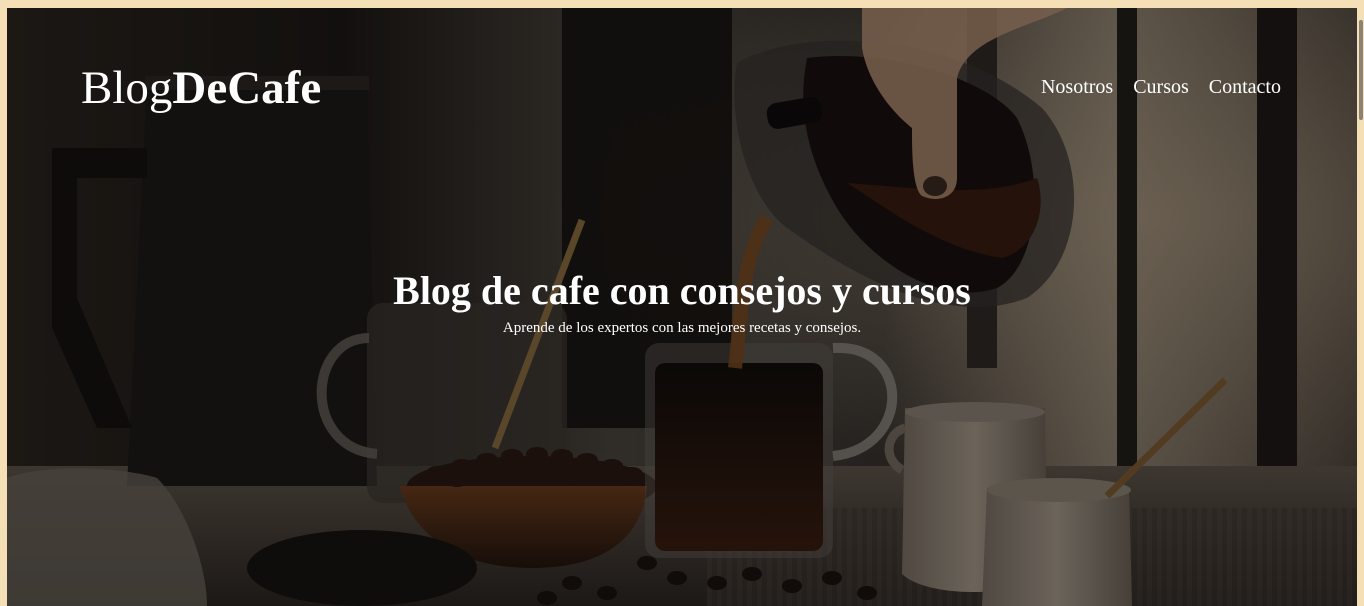 Image resolution: width=1364 pixels, height=606 pixels. I want to click on scrollbar-thumb, so click(1361, 70).